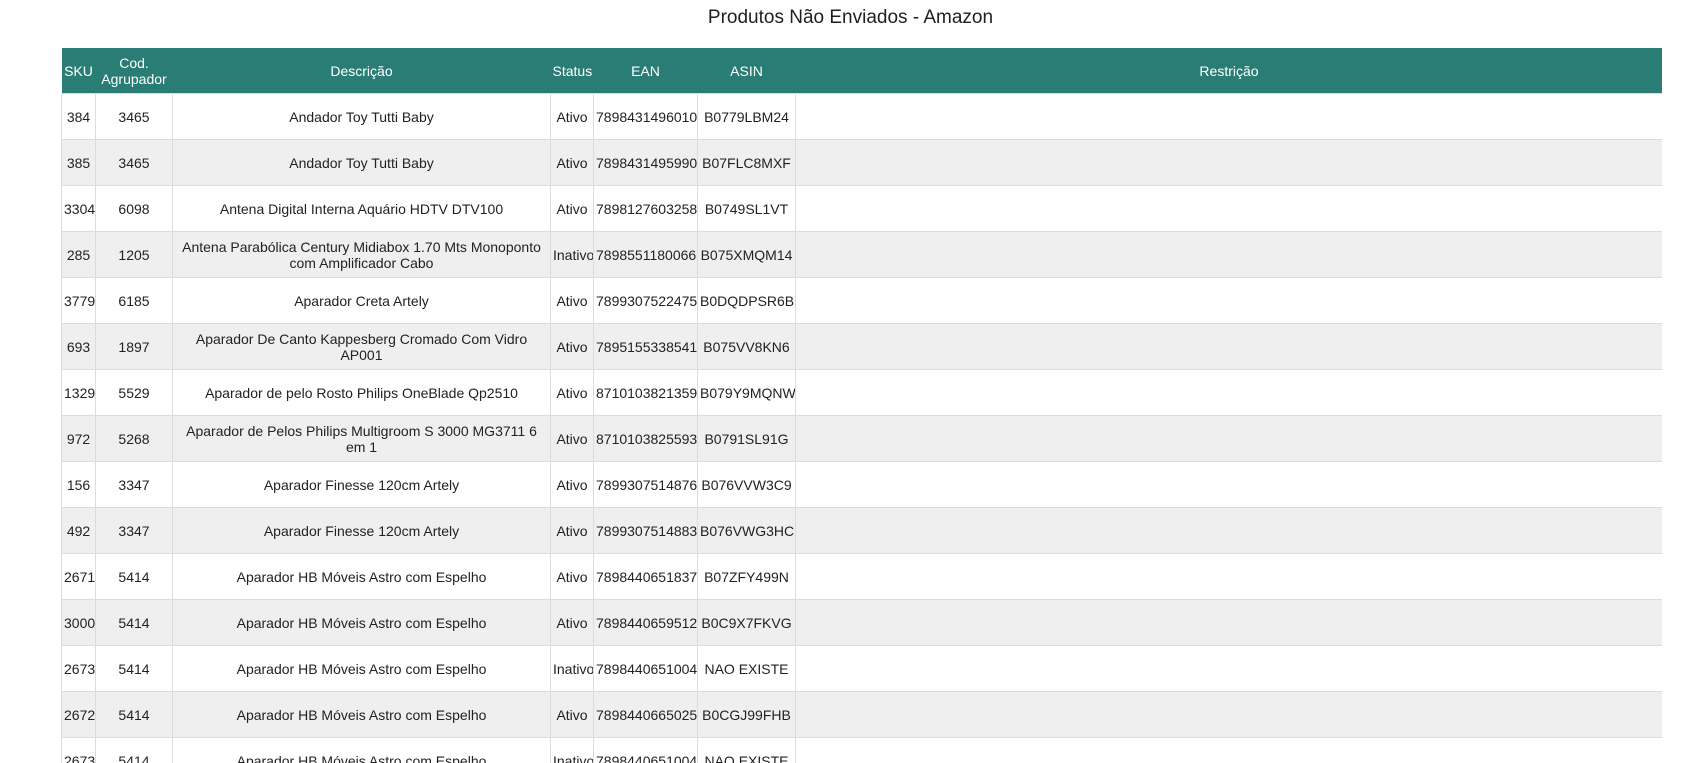  What do you see at coordinates (78, 576) in the screenshot?
I see `cell-sku: 2671` at bounding box center [78, 576].